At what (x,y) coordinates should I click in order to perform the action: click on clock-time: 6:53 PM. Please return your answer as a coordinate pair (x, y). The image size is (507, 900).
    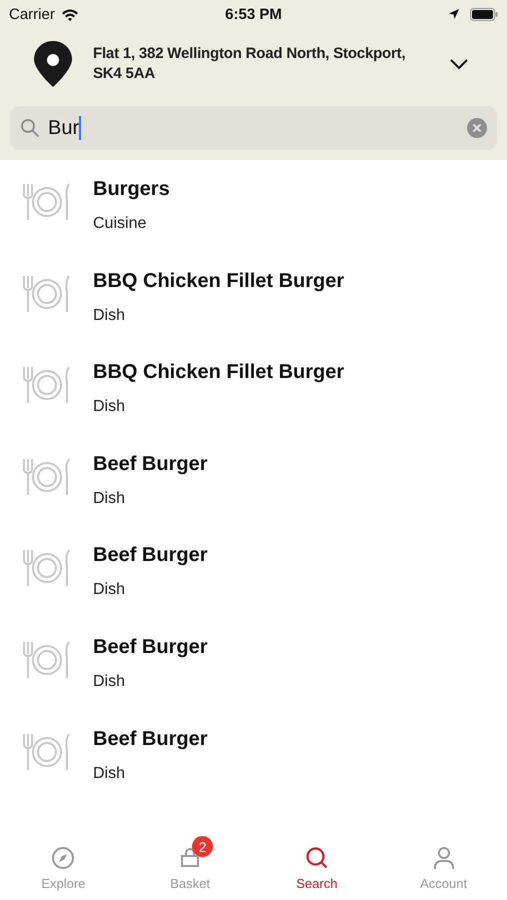
    Looking at the image, I should click on (253, 14).